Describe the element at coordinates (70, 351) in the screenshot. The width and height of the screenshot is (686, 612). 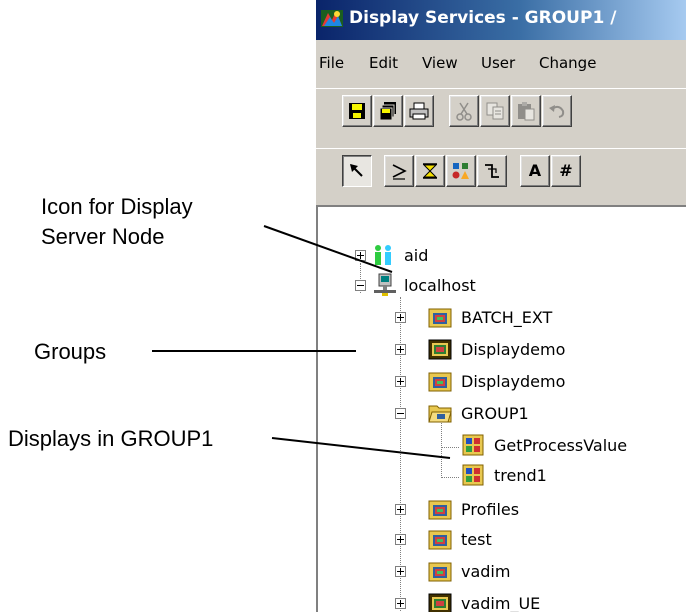
I see `callout-groups: Groups` at that location.